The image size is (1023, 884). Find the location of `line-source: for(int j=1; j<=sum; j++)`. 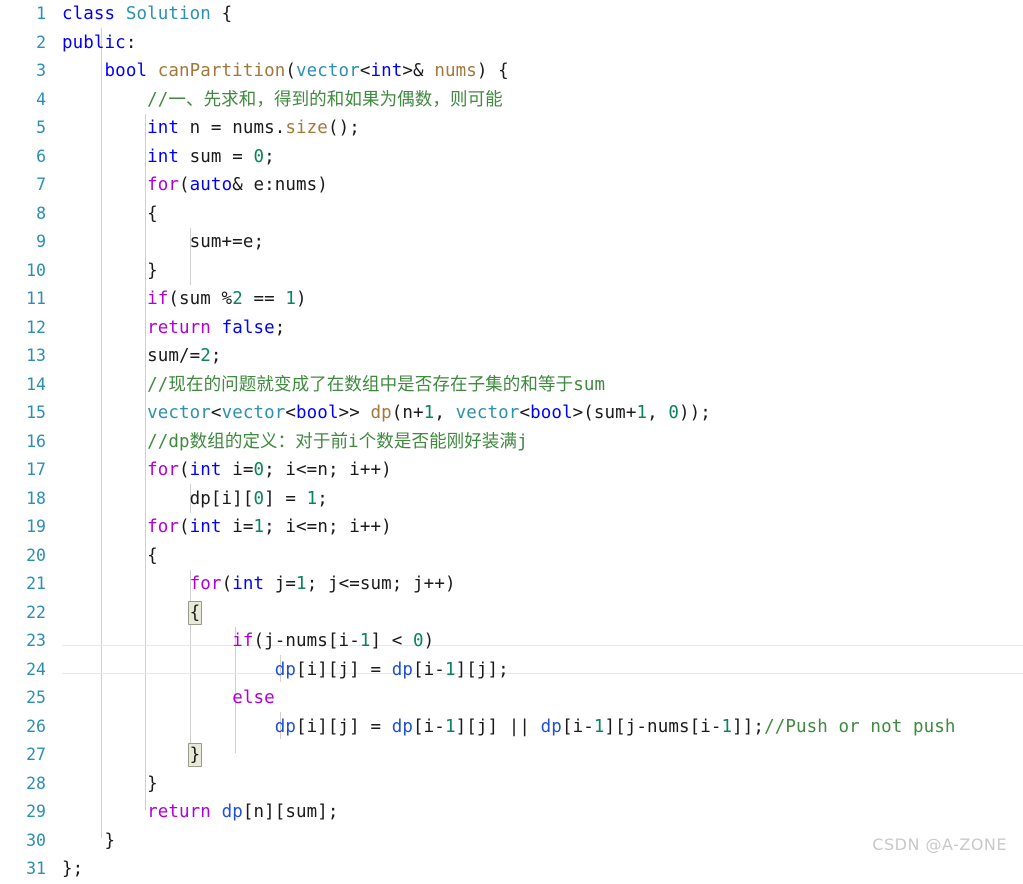

line-source: for(int j=1; j<=sum; j++) is located at coordinates (251, 584).